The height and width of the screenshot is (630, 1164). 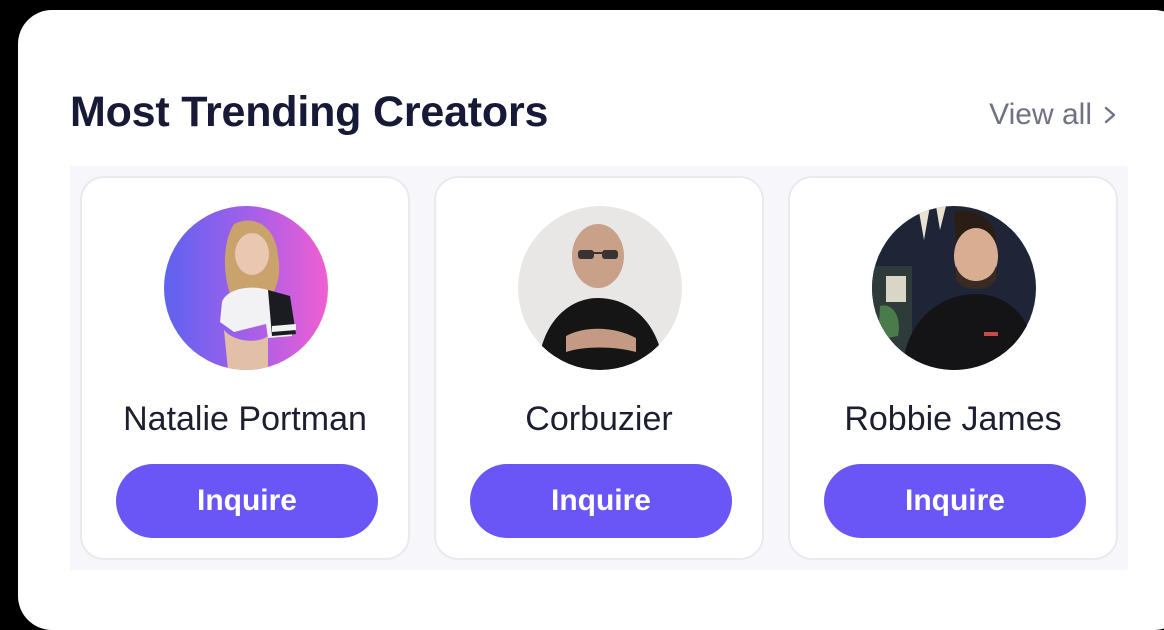 What do you see at coordinates (309, 112) in the screenshot?
I see `section-title: Most Trending Creators` at bounding box center [309, 112].